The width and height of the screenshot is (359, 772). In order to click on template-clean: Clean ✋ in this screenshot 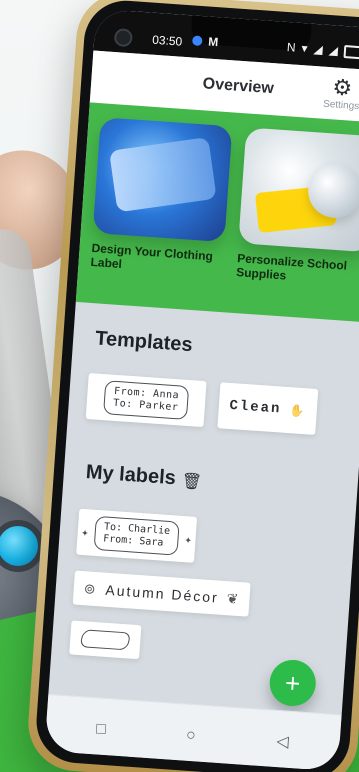, I will do `click(268, 408)`.